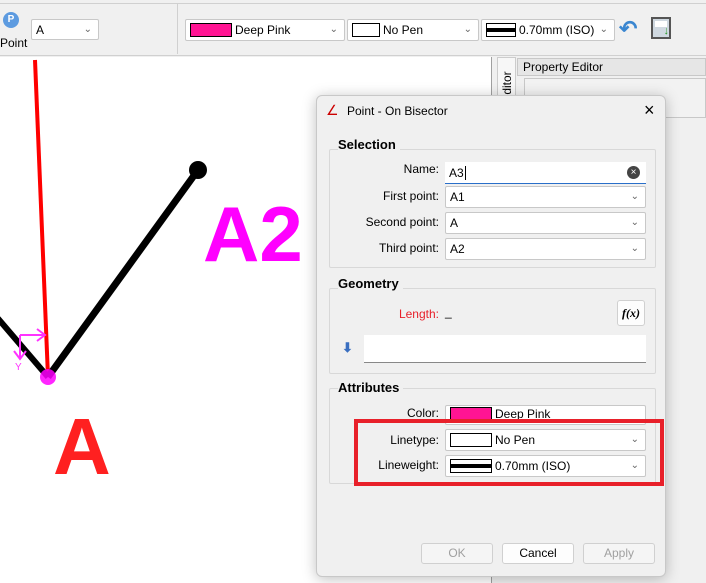 The image size is (706, 583). Describe the element at coordinates (211, 30) in the screenshot. I see `color-swatch` at that location.